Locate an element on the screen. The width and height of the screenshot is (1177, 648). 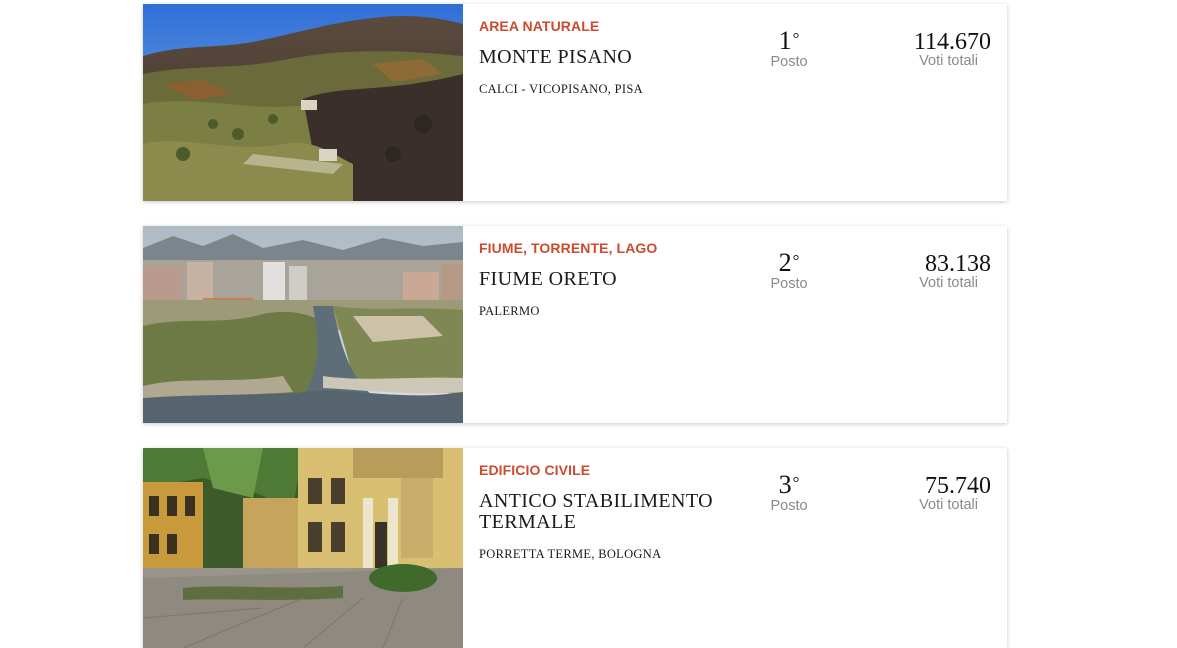
place-category: EDIFICIO CIVILE is located at coordinates (535, 470).